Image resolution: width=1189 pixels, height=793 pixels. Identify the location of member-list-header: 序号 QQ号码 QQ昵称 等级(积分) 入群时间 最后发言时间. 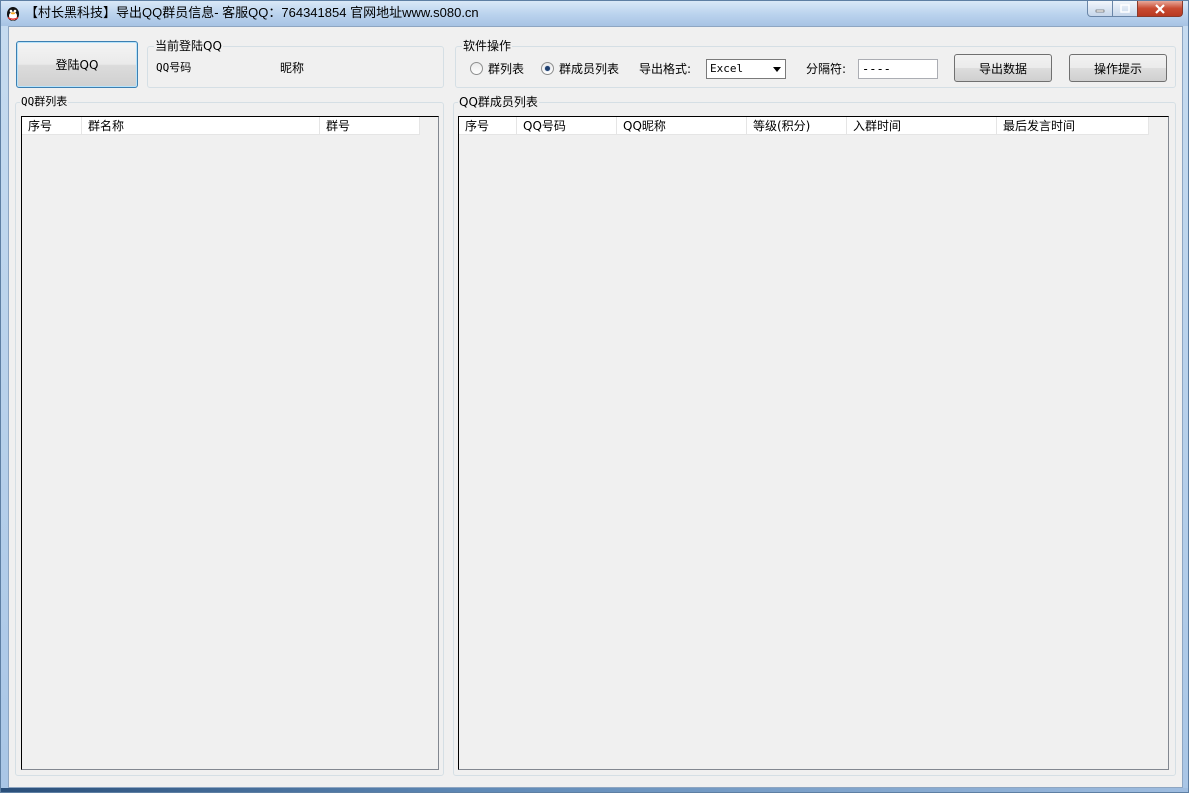
(804, 126).